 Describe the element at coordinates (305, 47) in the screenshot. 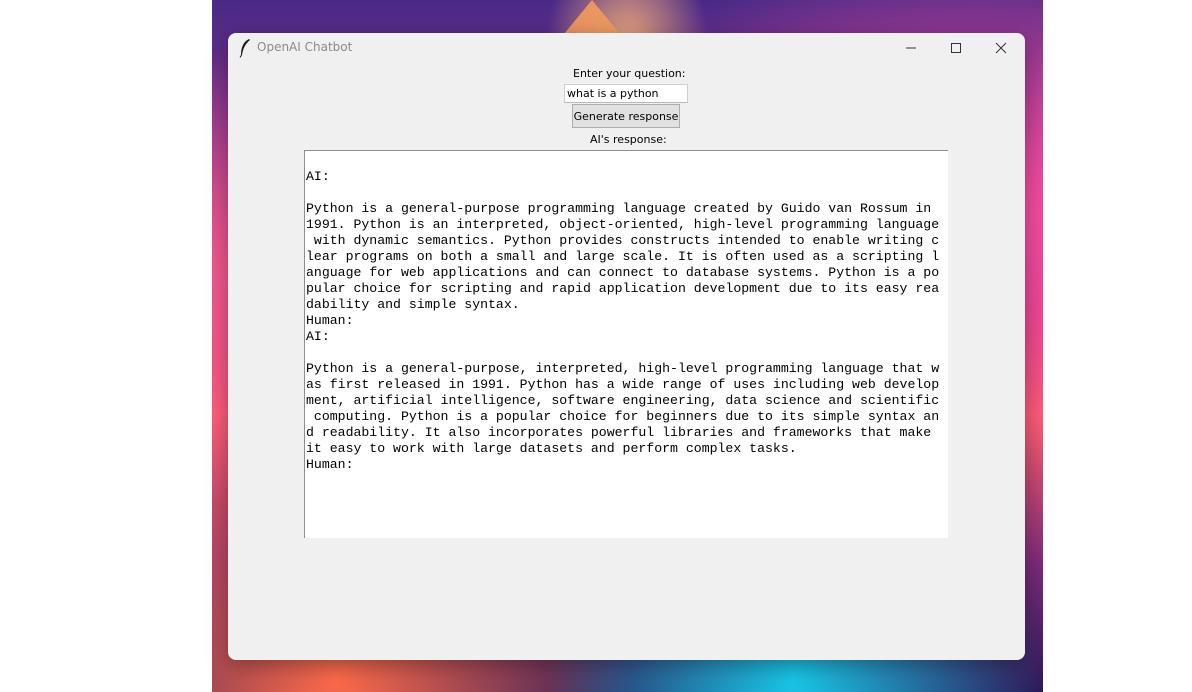

I see `window-title: OpenAI Chatbot` at that location.